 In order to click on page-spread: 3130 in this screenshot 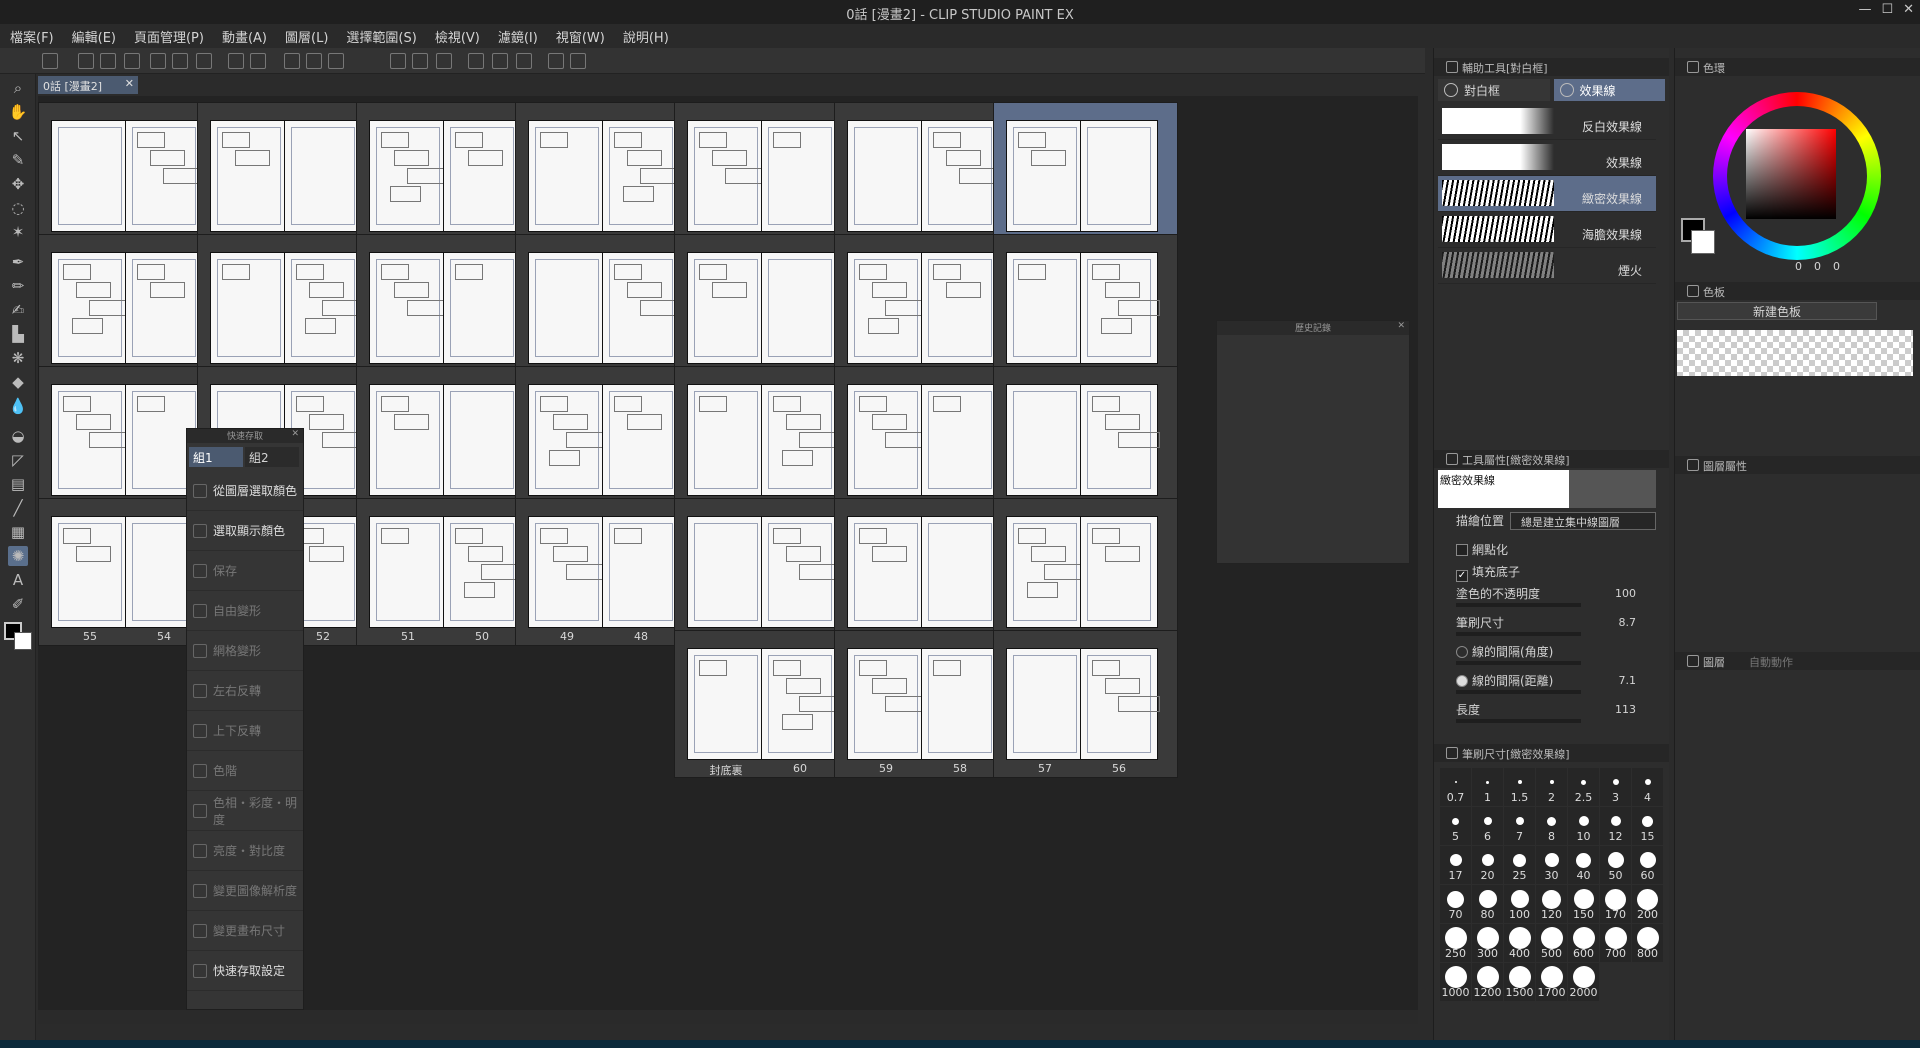, I will do `click(926, 440)`.